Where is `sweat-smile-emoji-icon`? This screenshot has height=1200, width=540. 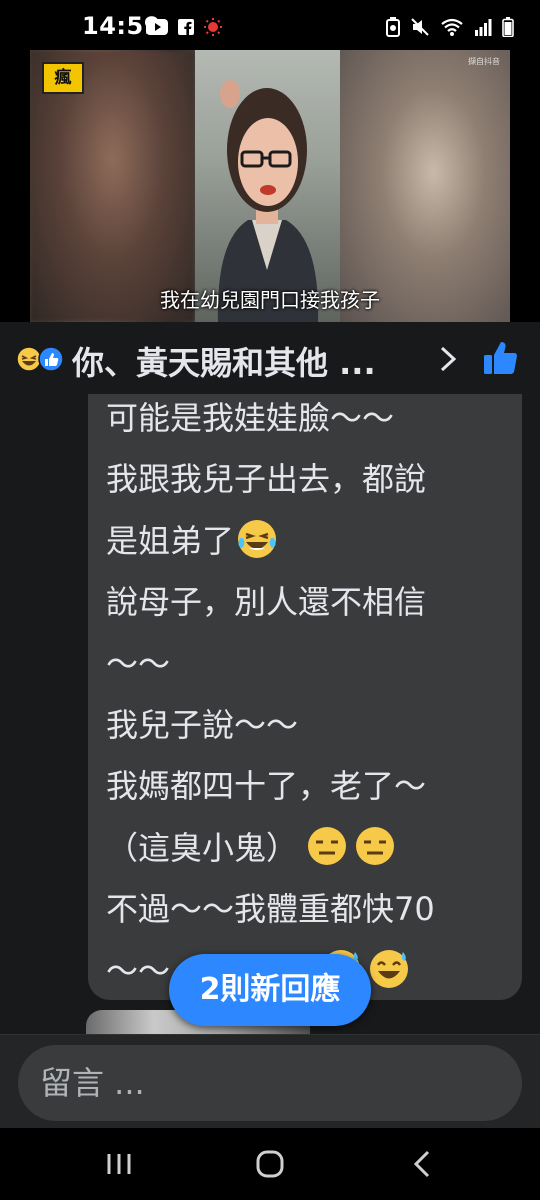 sweat-smile-emoji-icon is located at coordinates (389, 968).